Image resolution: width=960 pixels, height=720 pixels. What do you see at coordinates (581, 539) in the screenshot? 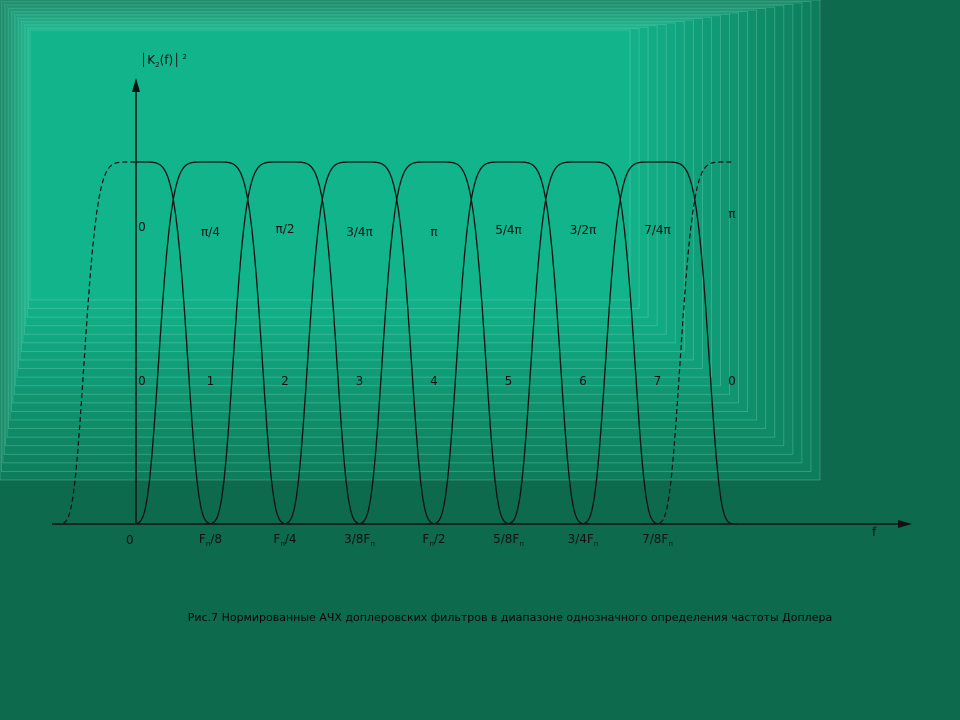
I see `x-tick-main: 3/4F` at bounding box center [581, 539].